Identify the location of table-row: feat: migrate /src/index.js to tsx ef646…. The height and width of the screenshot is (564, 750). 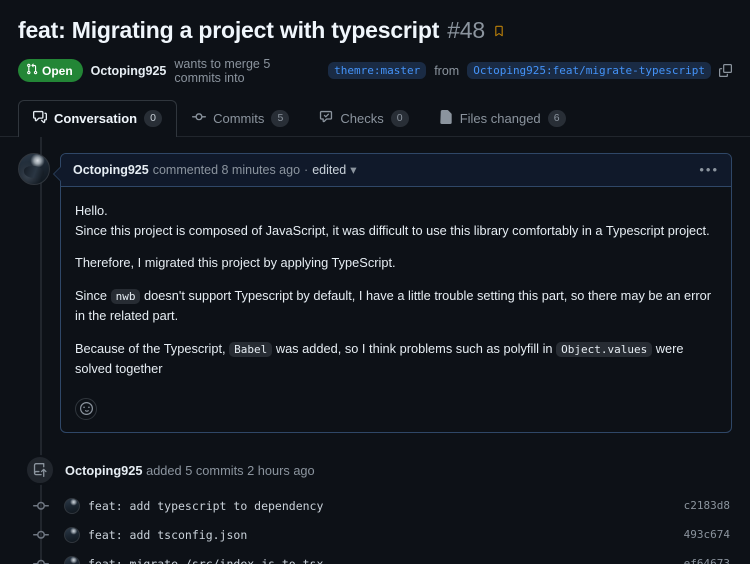
(375, 556).